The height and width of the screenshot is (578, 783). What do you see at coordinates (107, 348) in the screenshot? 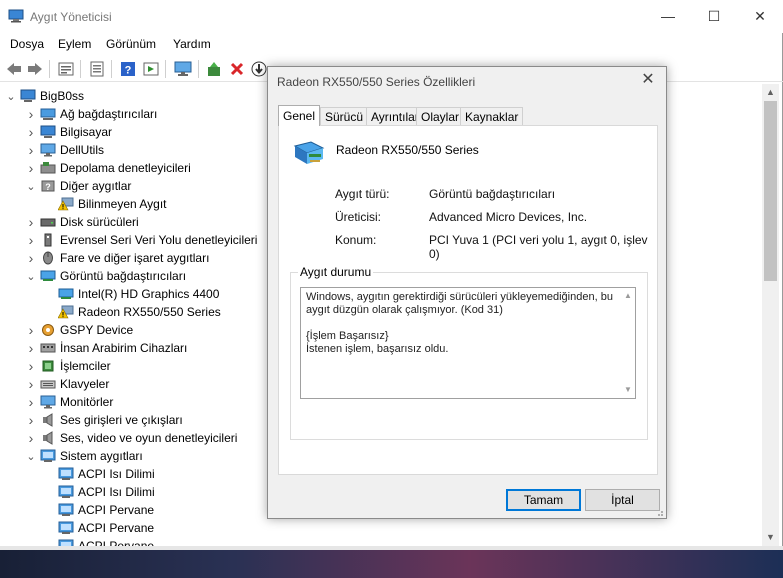
I see `tree-category: › İnsan Arabirim Cihazları` at bounding box center [107, 348].